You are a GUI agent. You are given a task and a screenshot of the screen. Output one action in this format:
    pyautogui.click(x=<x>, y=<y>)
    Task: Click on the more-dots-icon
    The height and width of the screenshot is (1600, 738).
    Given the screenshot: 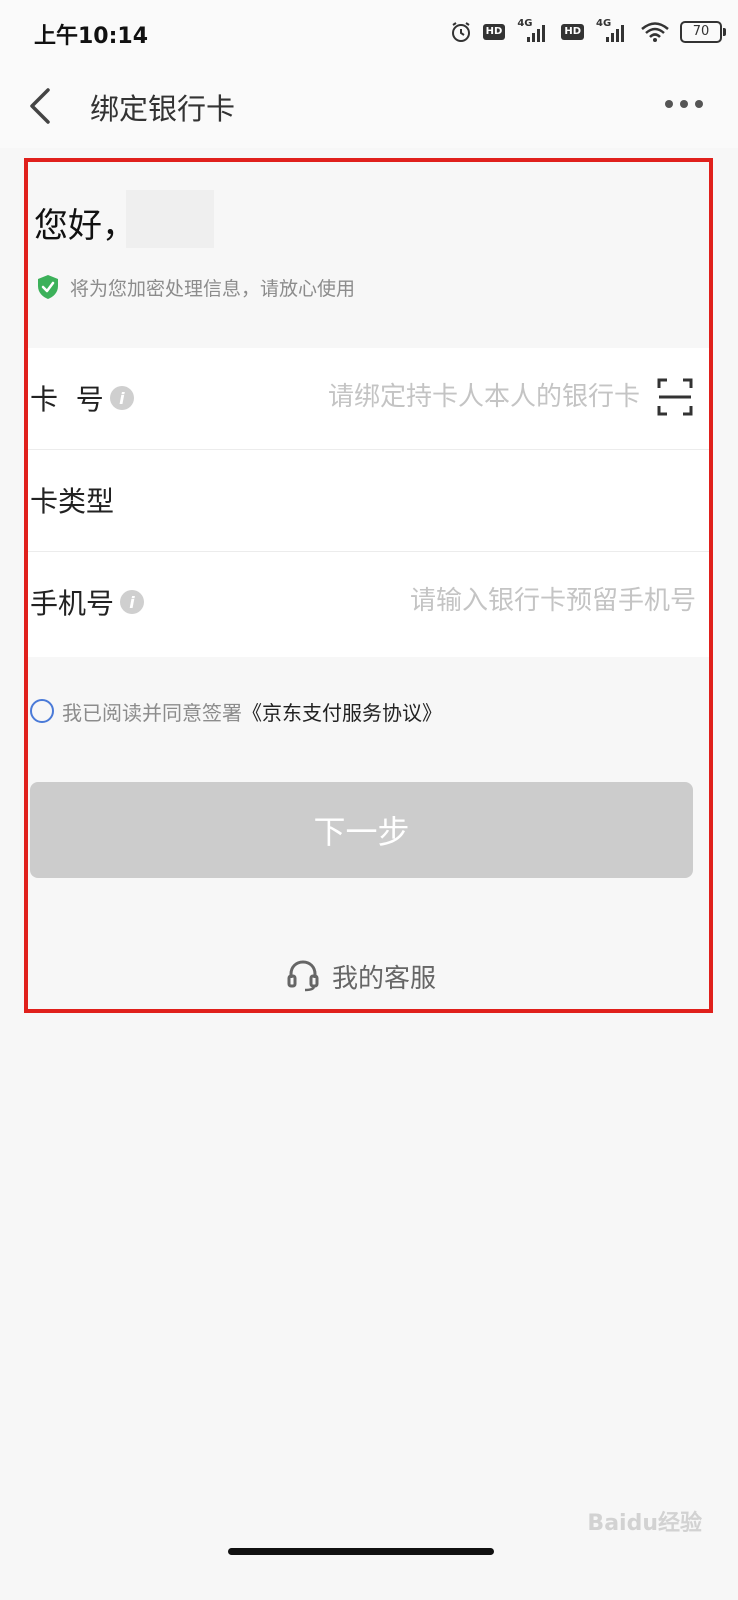 What is the action you would take?
    pyautogui.click(x=684, y=104)
    